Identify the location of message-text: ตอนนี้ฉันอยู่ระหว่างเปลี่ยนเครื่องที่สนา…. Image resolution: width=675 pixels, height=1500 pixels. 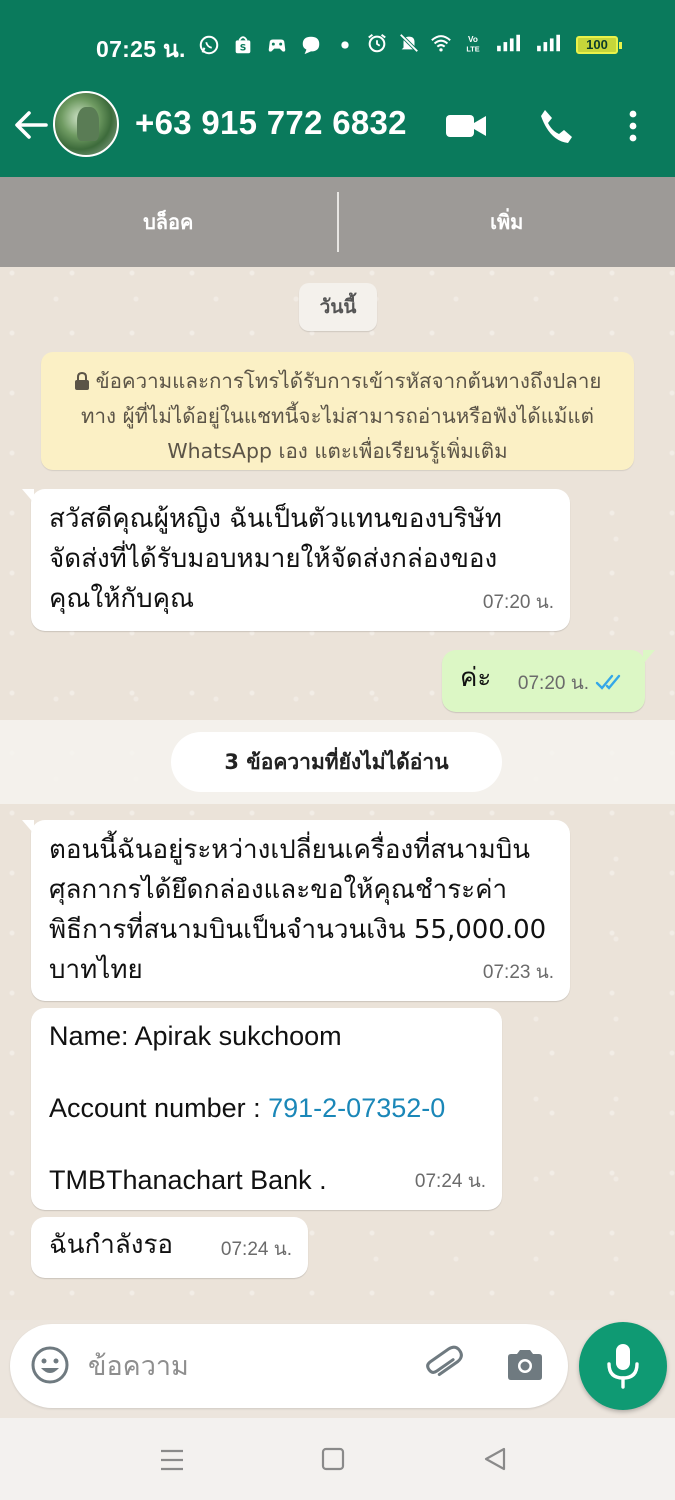
(298, 910).